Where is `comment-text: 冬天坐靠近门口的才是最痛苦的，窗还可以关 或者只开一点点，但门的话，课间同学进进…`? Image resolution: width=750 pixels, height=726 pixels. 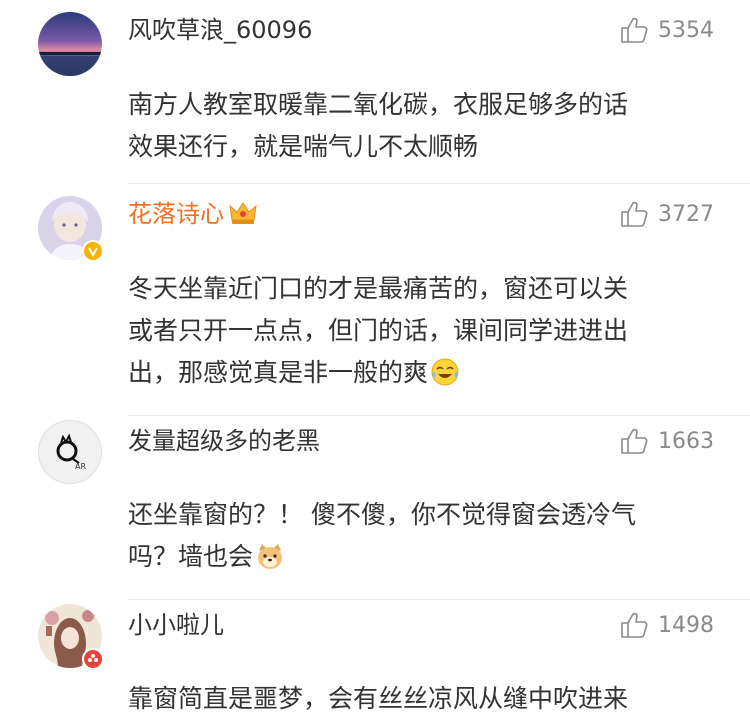
comment-text: 冬天坐靠近门口的才是最痛苦的，窗还可以关 或者只开一点点，但门的话，课间同学进进… is located at coordinates (418, 331).